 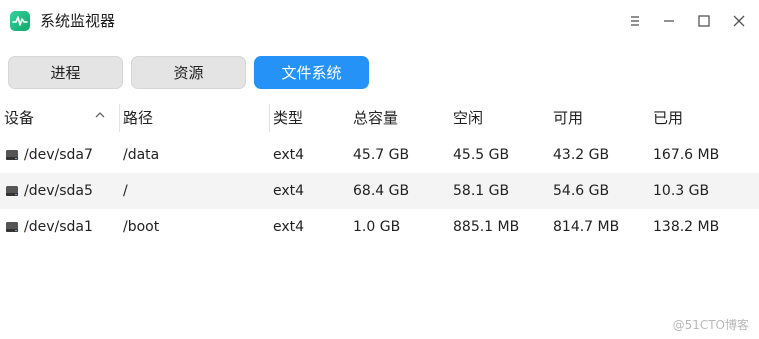 I want to click on cell-path: /data, so click(x=141, y=155).